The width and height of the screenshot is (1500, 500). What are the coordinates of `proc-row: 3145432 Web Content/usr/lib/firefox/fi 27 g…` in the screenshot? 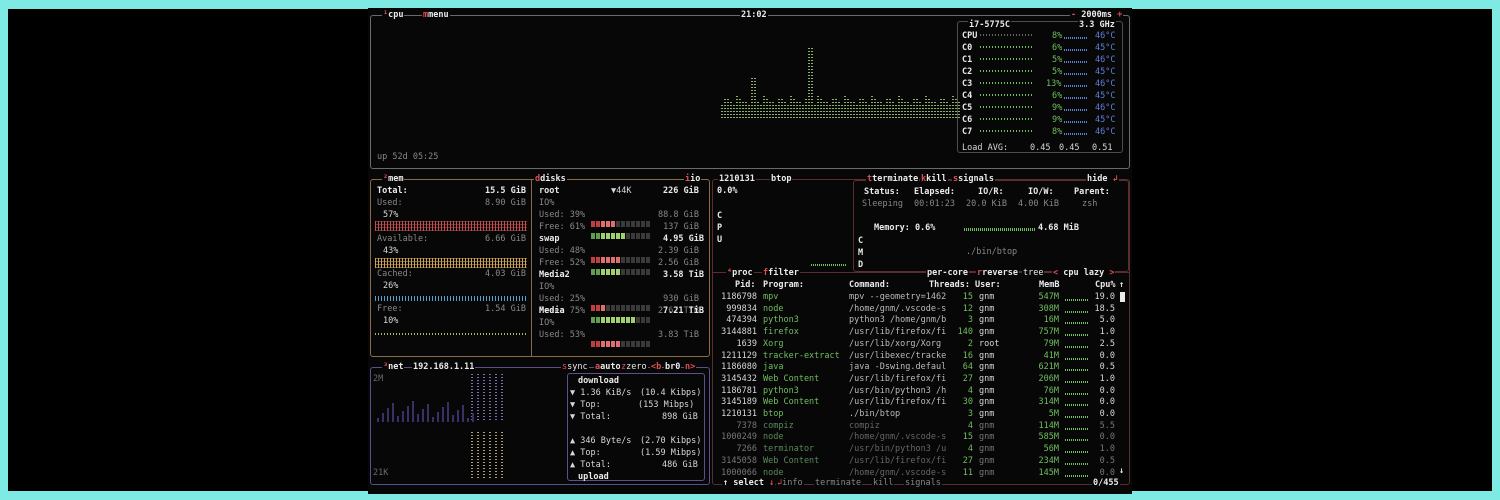 It's located at (915, 379).